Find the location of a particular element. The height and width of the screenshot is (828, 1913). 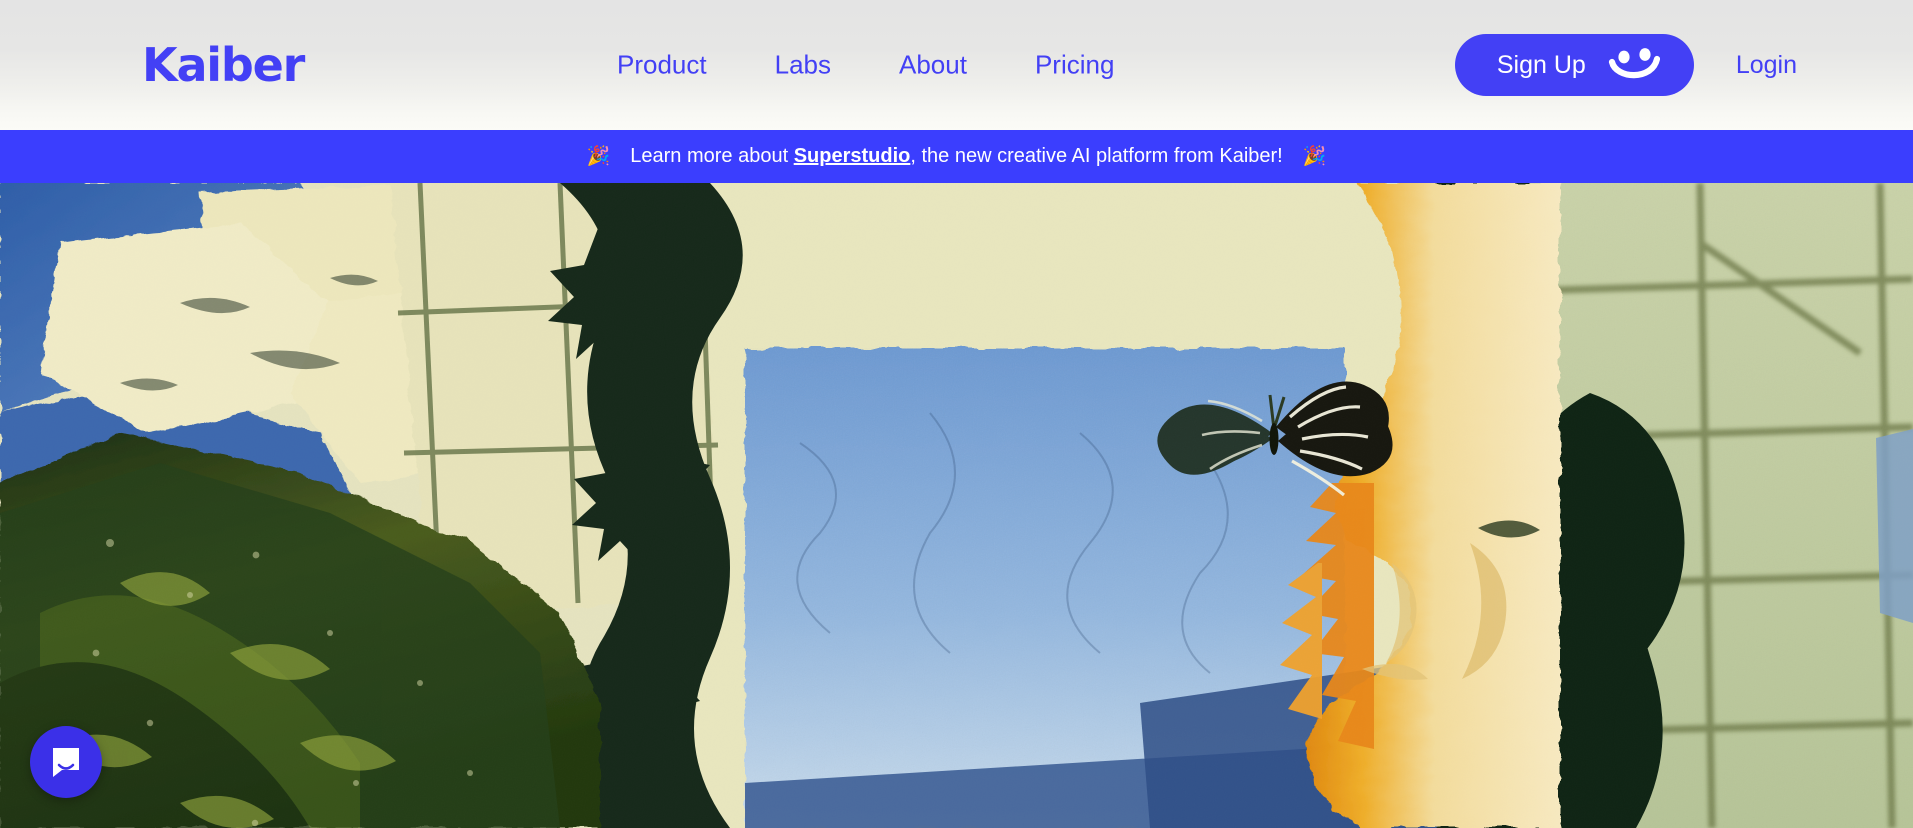

intercom-messenger-launcher is located at coordinates (66, 762).